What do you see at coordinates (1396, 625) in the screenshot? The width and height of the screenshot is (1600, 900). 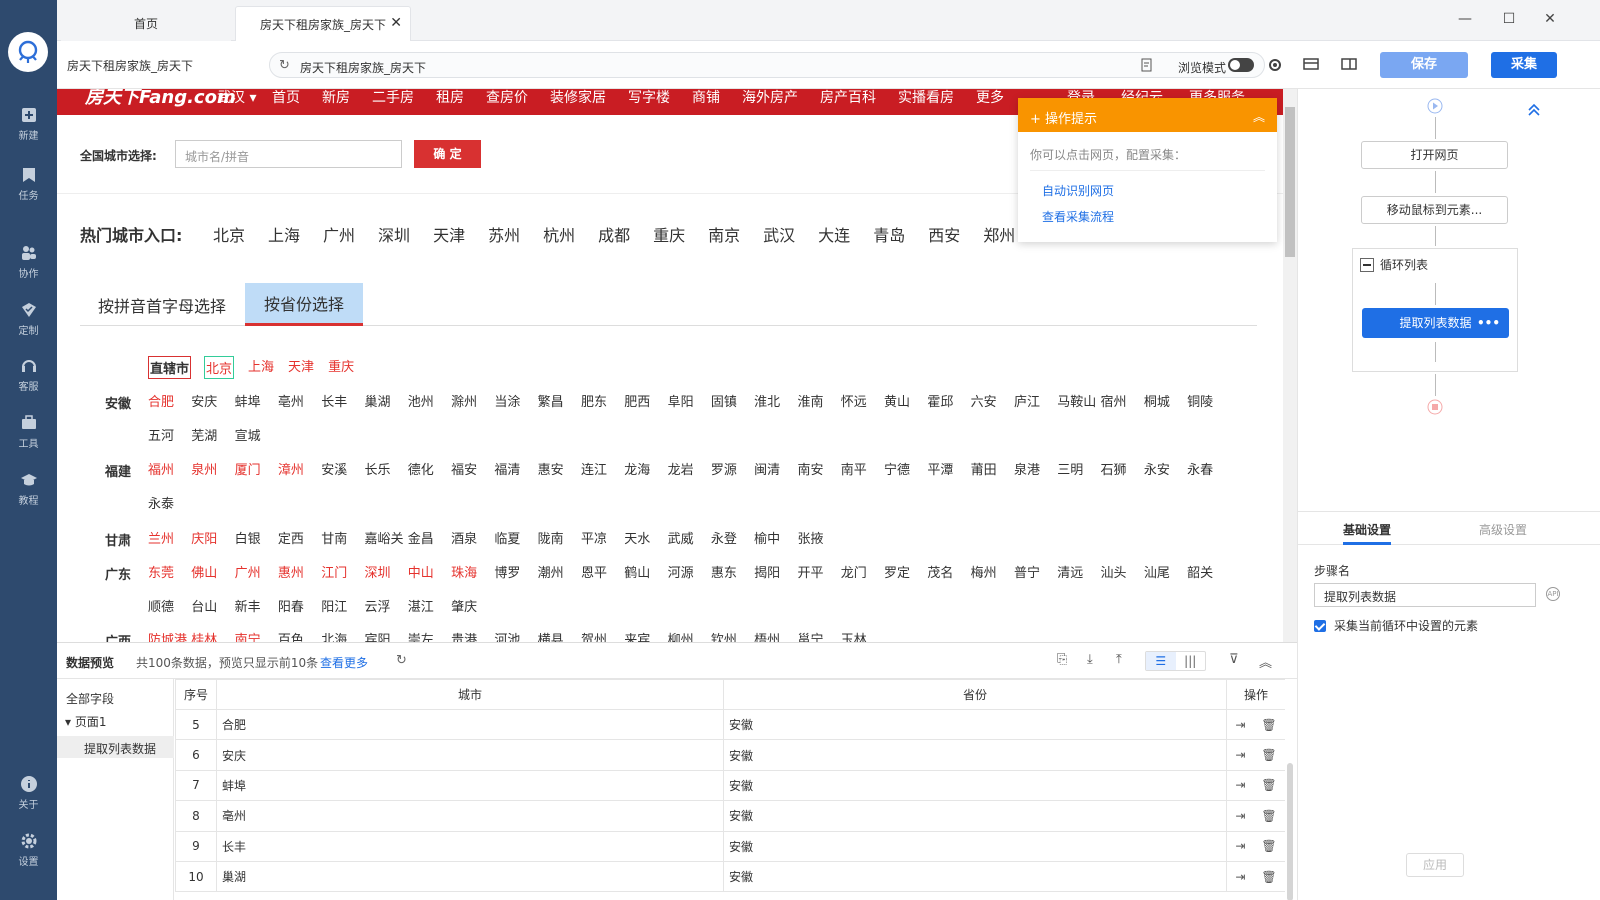 I see `collect-loop-elements-option: 采集当前循环中设置的元素` at bounding box center [1396, 625].